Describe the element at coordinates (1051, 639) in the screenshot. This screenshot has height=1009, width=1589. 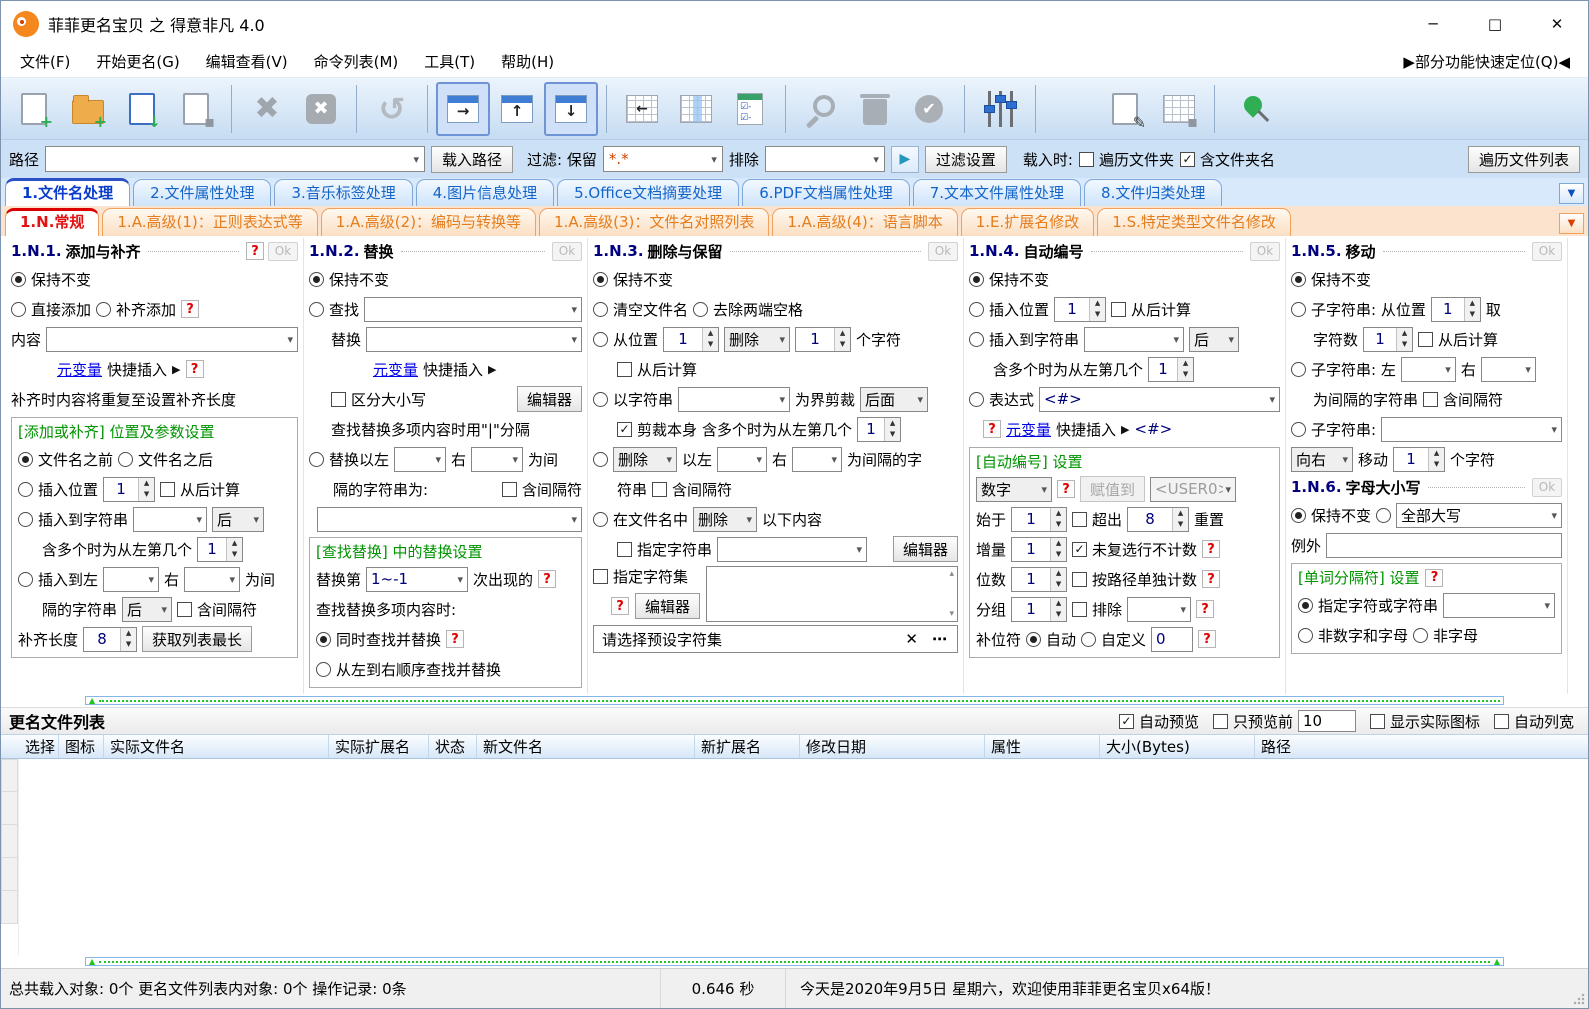
I see `radio-option: 自动` at that location.